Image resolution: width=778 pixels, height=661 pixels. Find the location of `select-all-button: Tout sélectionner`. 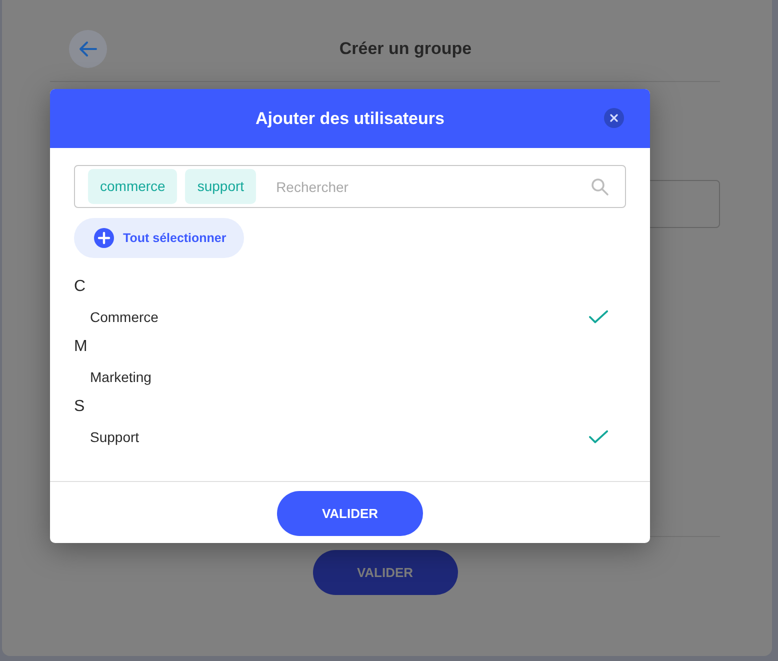

select-all-button: Tout sélectionner is located at coordinates (159, 238).